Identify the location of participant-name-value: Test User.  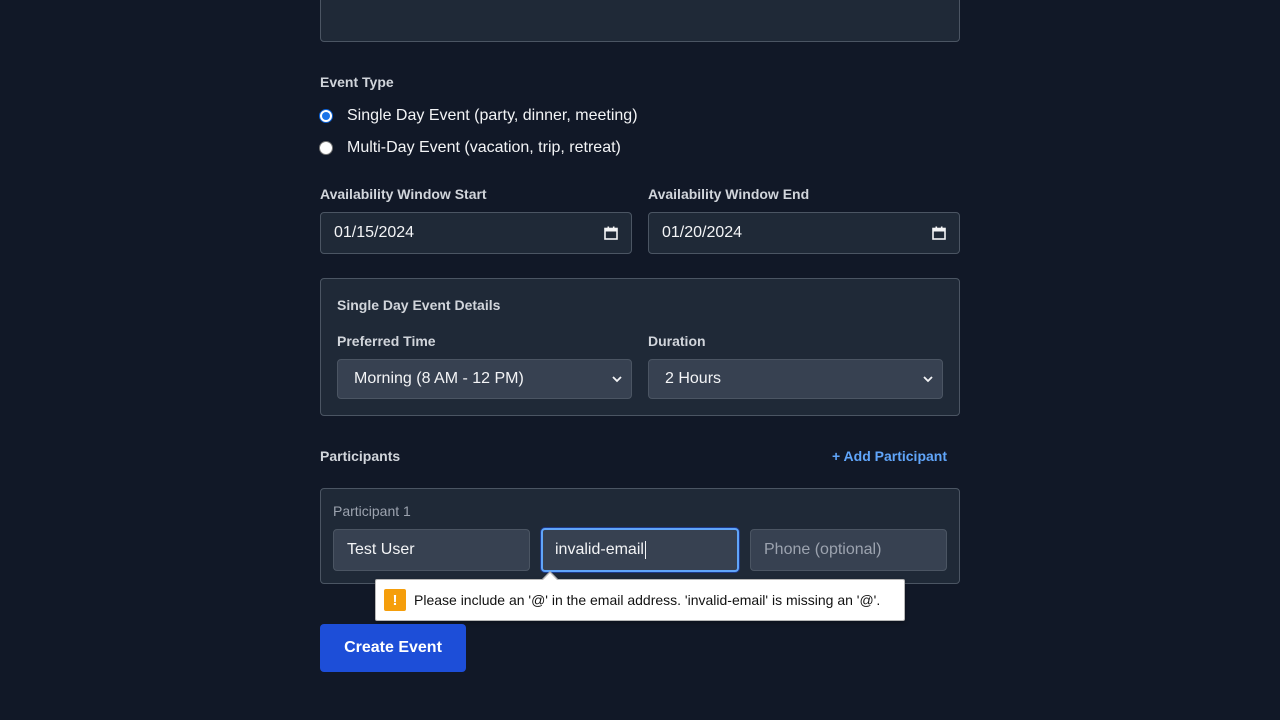
(381, 549).